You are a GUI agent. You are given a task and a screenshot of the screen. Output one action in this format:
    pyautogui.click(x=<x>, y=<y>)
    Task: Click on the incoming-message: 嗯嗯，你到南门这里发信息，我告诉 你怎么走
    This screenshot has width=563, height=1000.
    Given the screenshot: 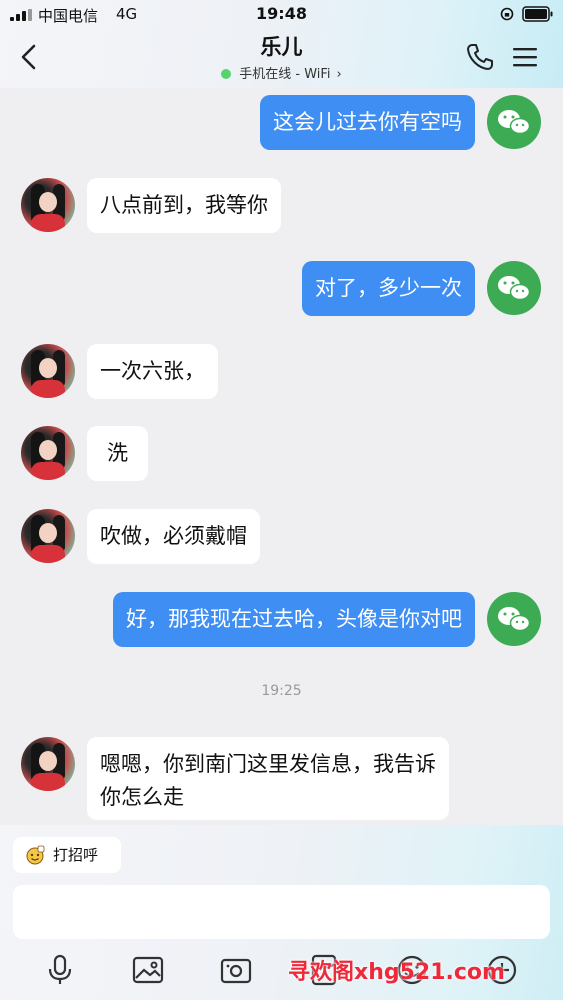 What is the action you would take?
    pyautogui.click(x=268, y=778)
    